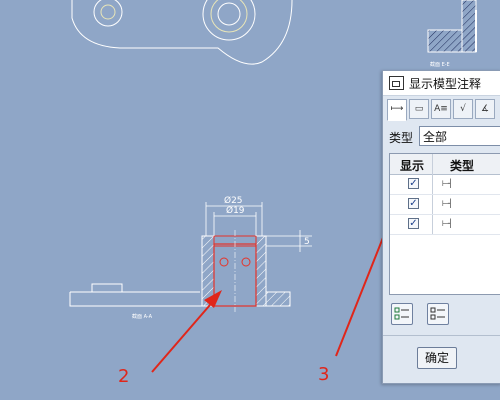 This screenshot has width=500, height=400. I want to click on annotation-type-tabs: ⟼ ▭ A≡ √ ∡, so click(443, 110).